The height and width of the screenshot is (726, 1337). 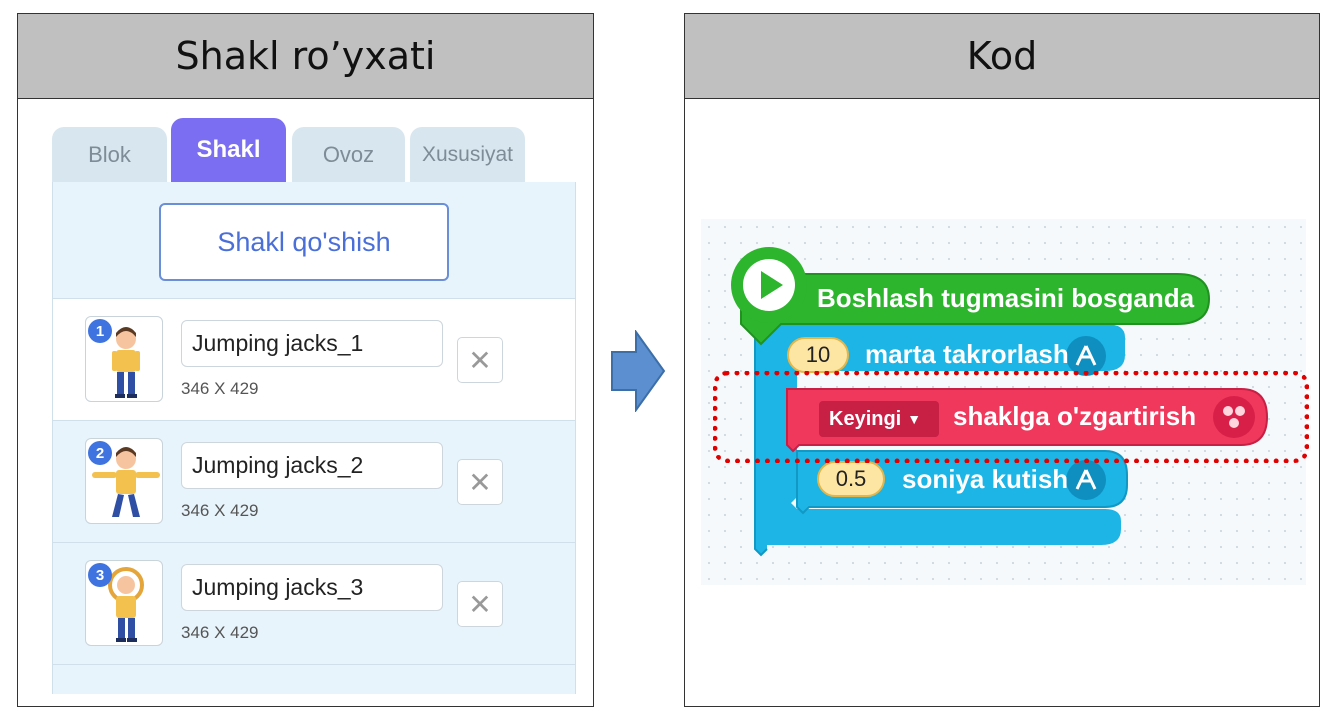 I want to click on shape-list-item: 2 346 X 429 ✕, so click(x=314, y=481).